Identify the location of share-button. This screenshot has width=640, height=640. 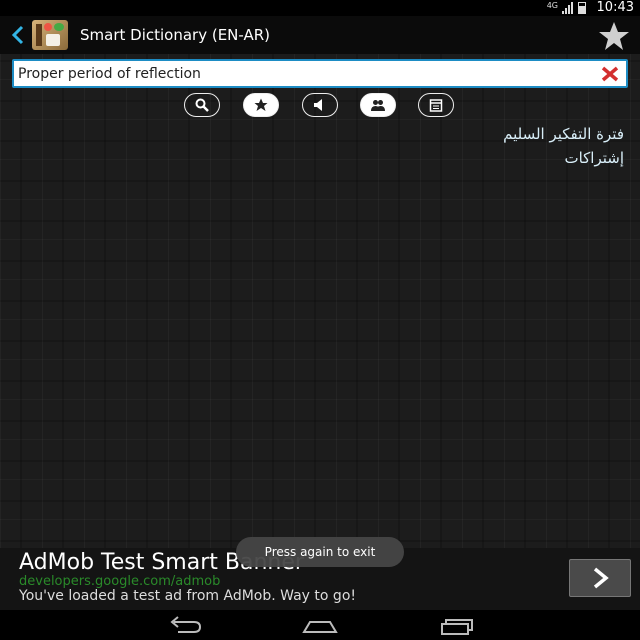
(378, 105).